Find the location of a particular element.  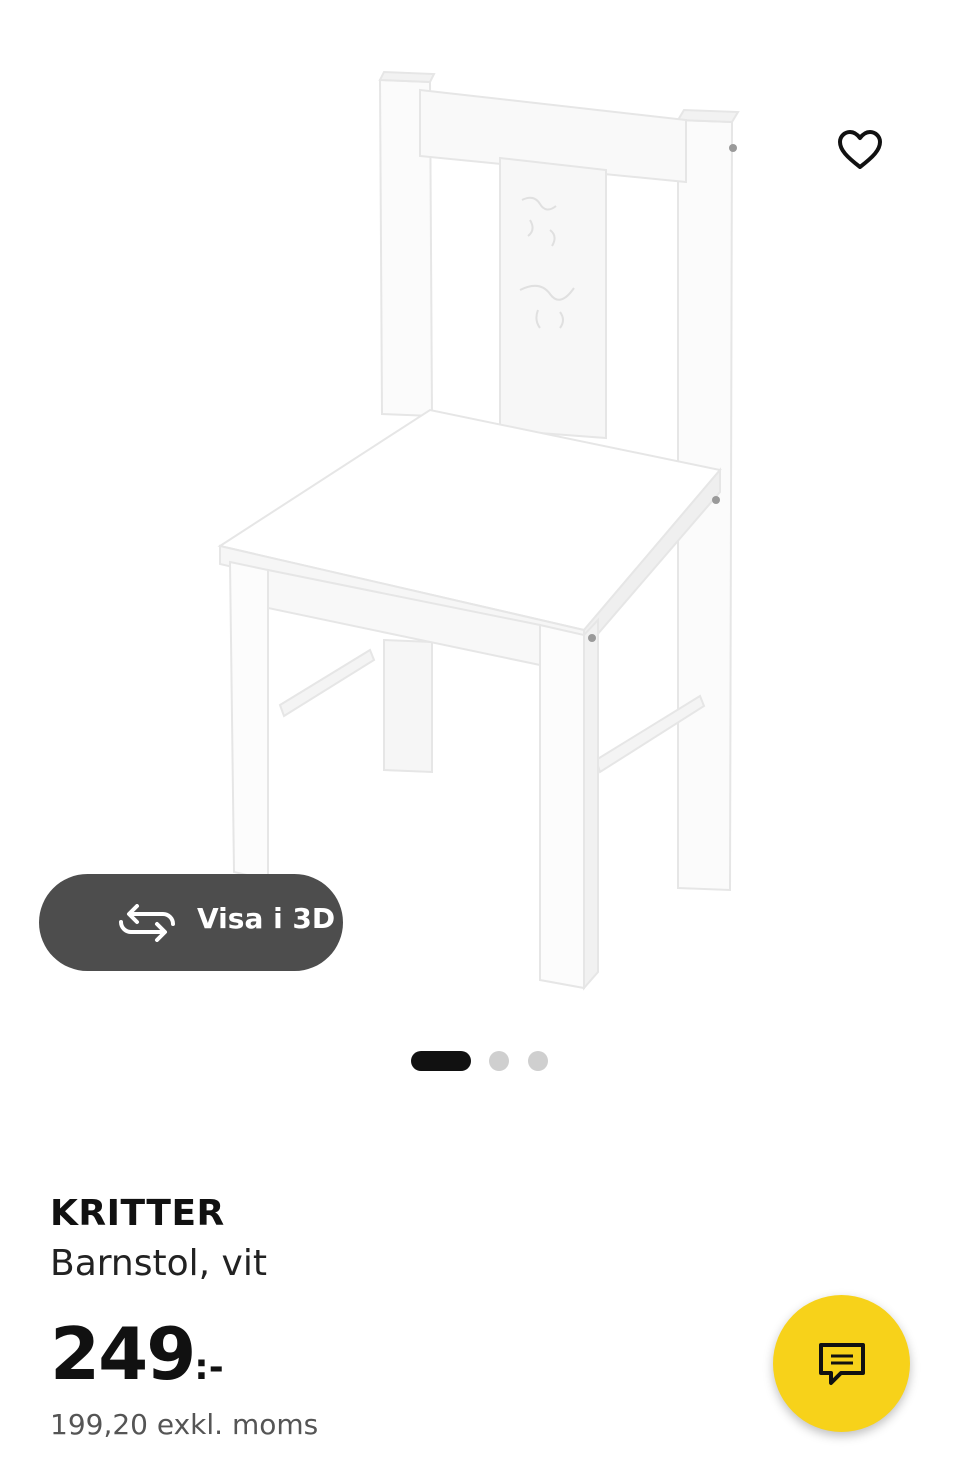

product-price: 249:- is located at coordinates (137, 1354).